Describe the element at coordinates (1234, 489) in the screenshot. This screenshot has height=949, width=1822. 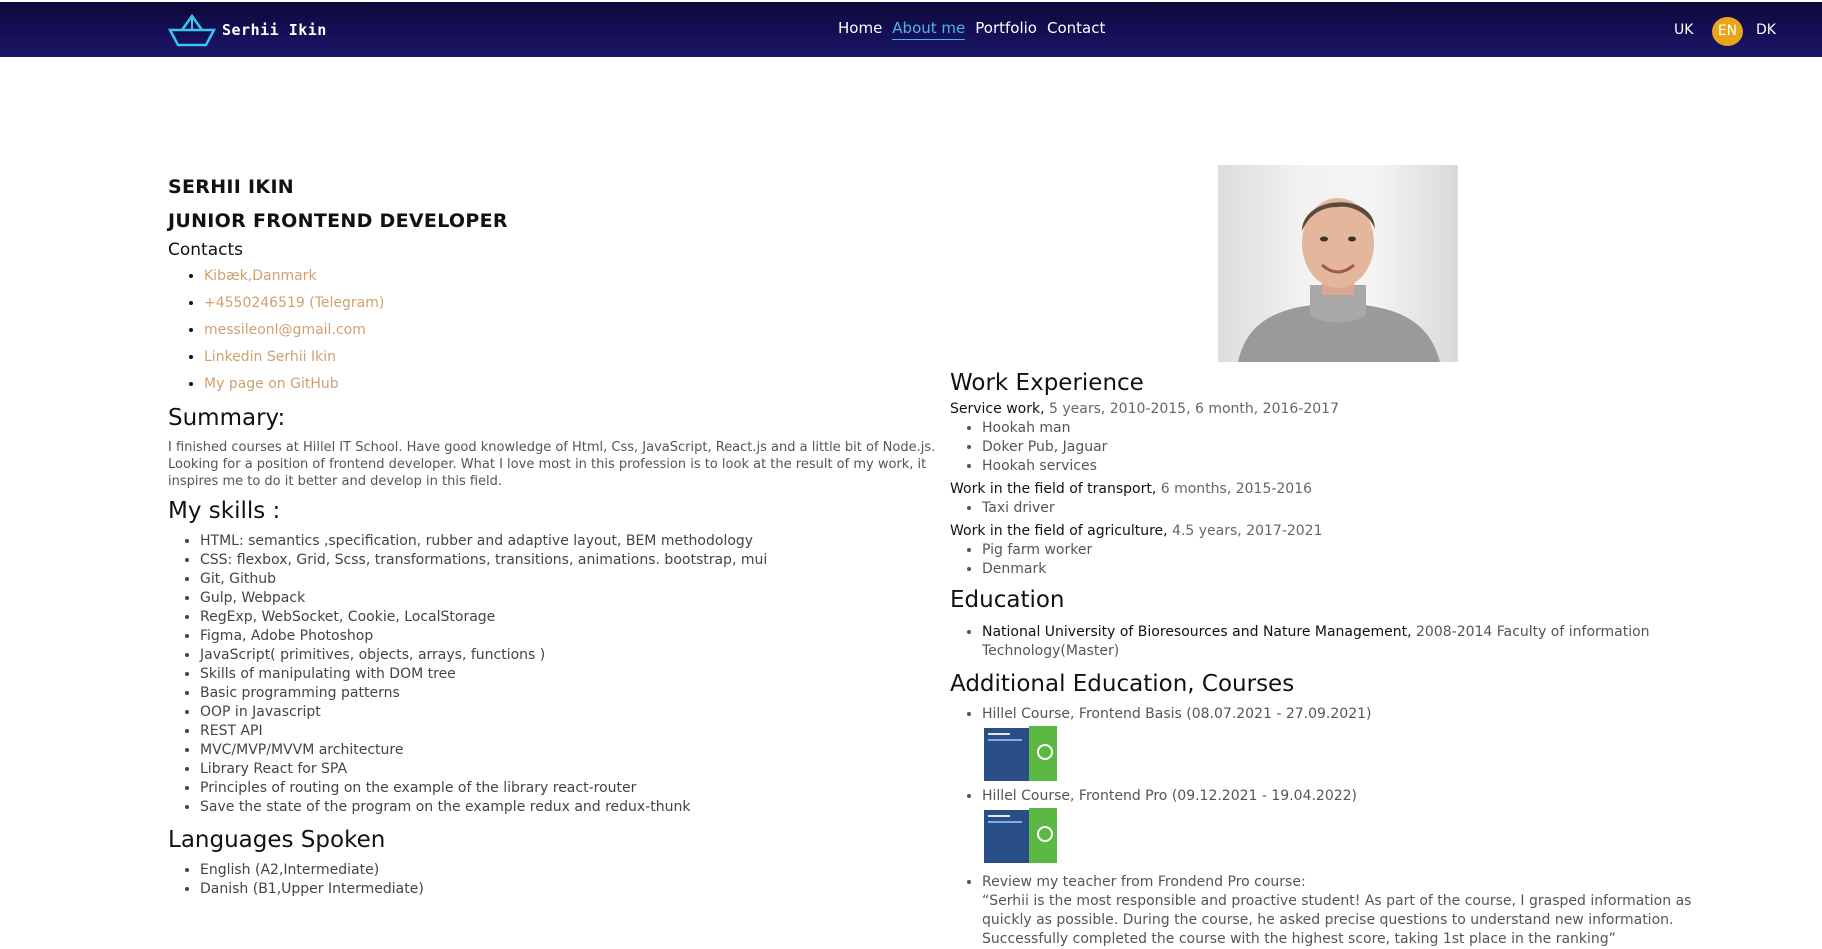
I see `job-period: 6 months, 2015-2016` at that location.